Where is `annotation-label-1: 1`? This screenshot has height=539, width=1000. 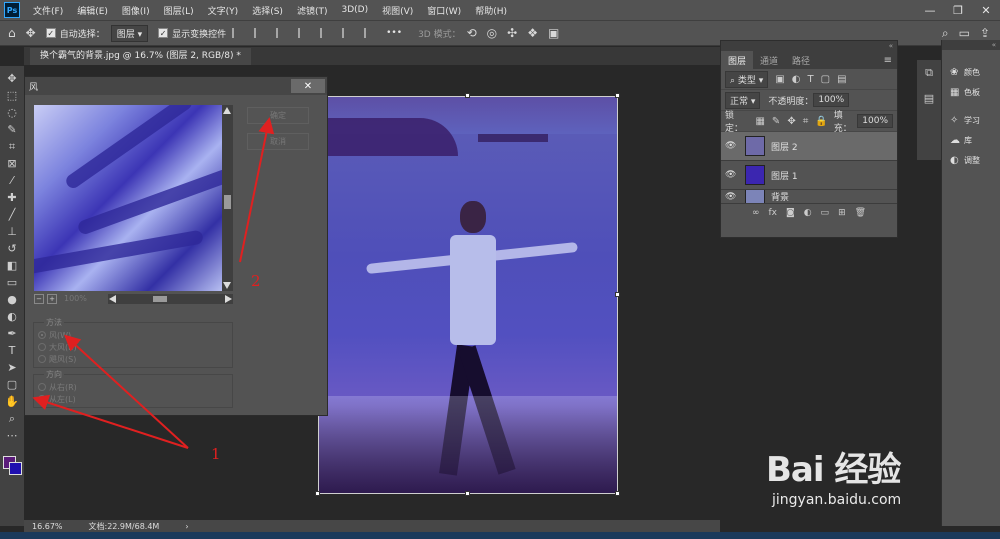
annotation-label-1: 1 is located at coordinates (216, 454).